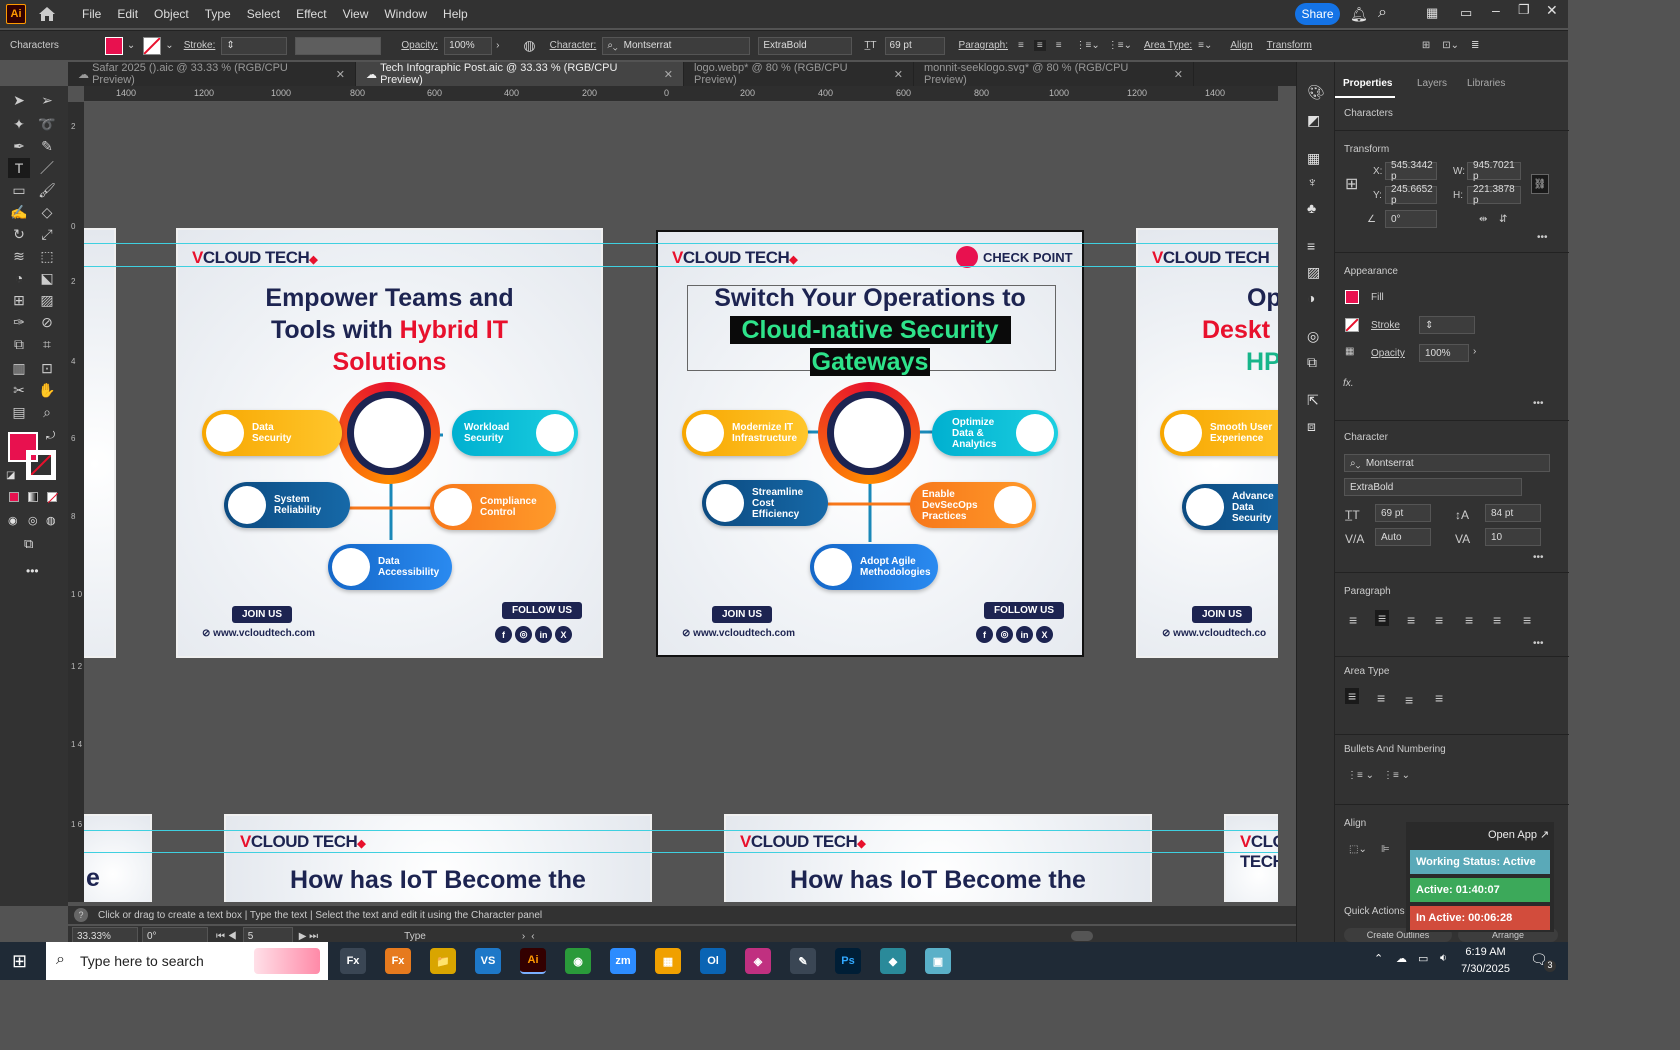 The width and height of the screenshot is (1680, 1050). Describe the element at coordinates (1485, 961) in the screenshot. I see `clock: 6:19 AM 7/30/2025` at that location.